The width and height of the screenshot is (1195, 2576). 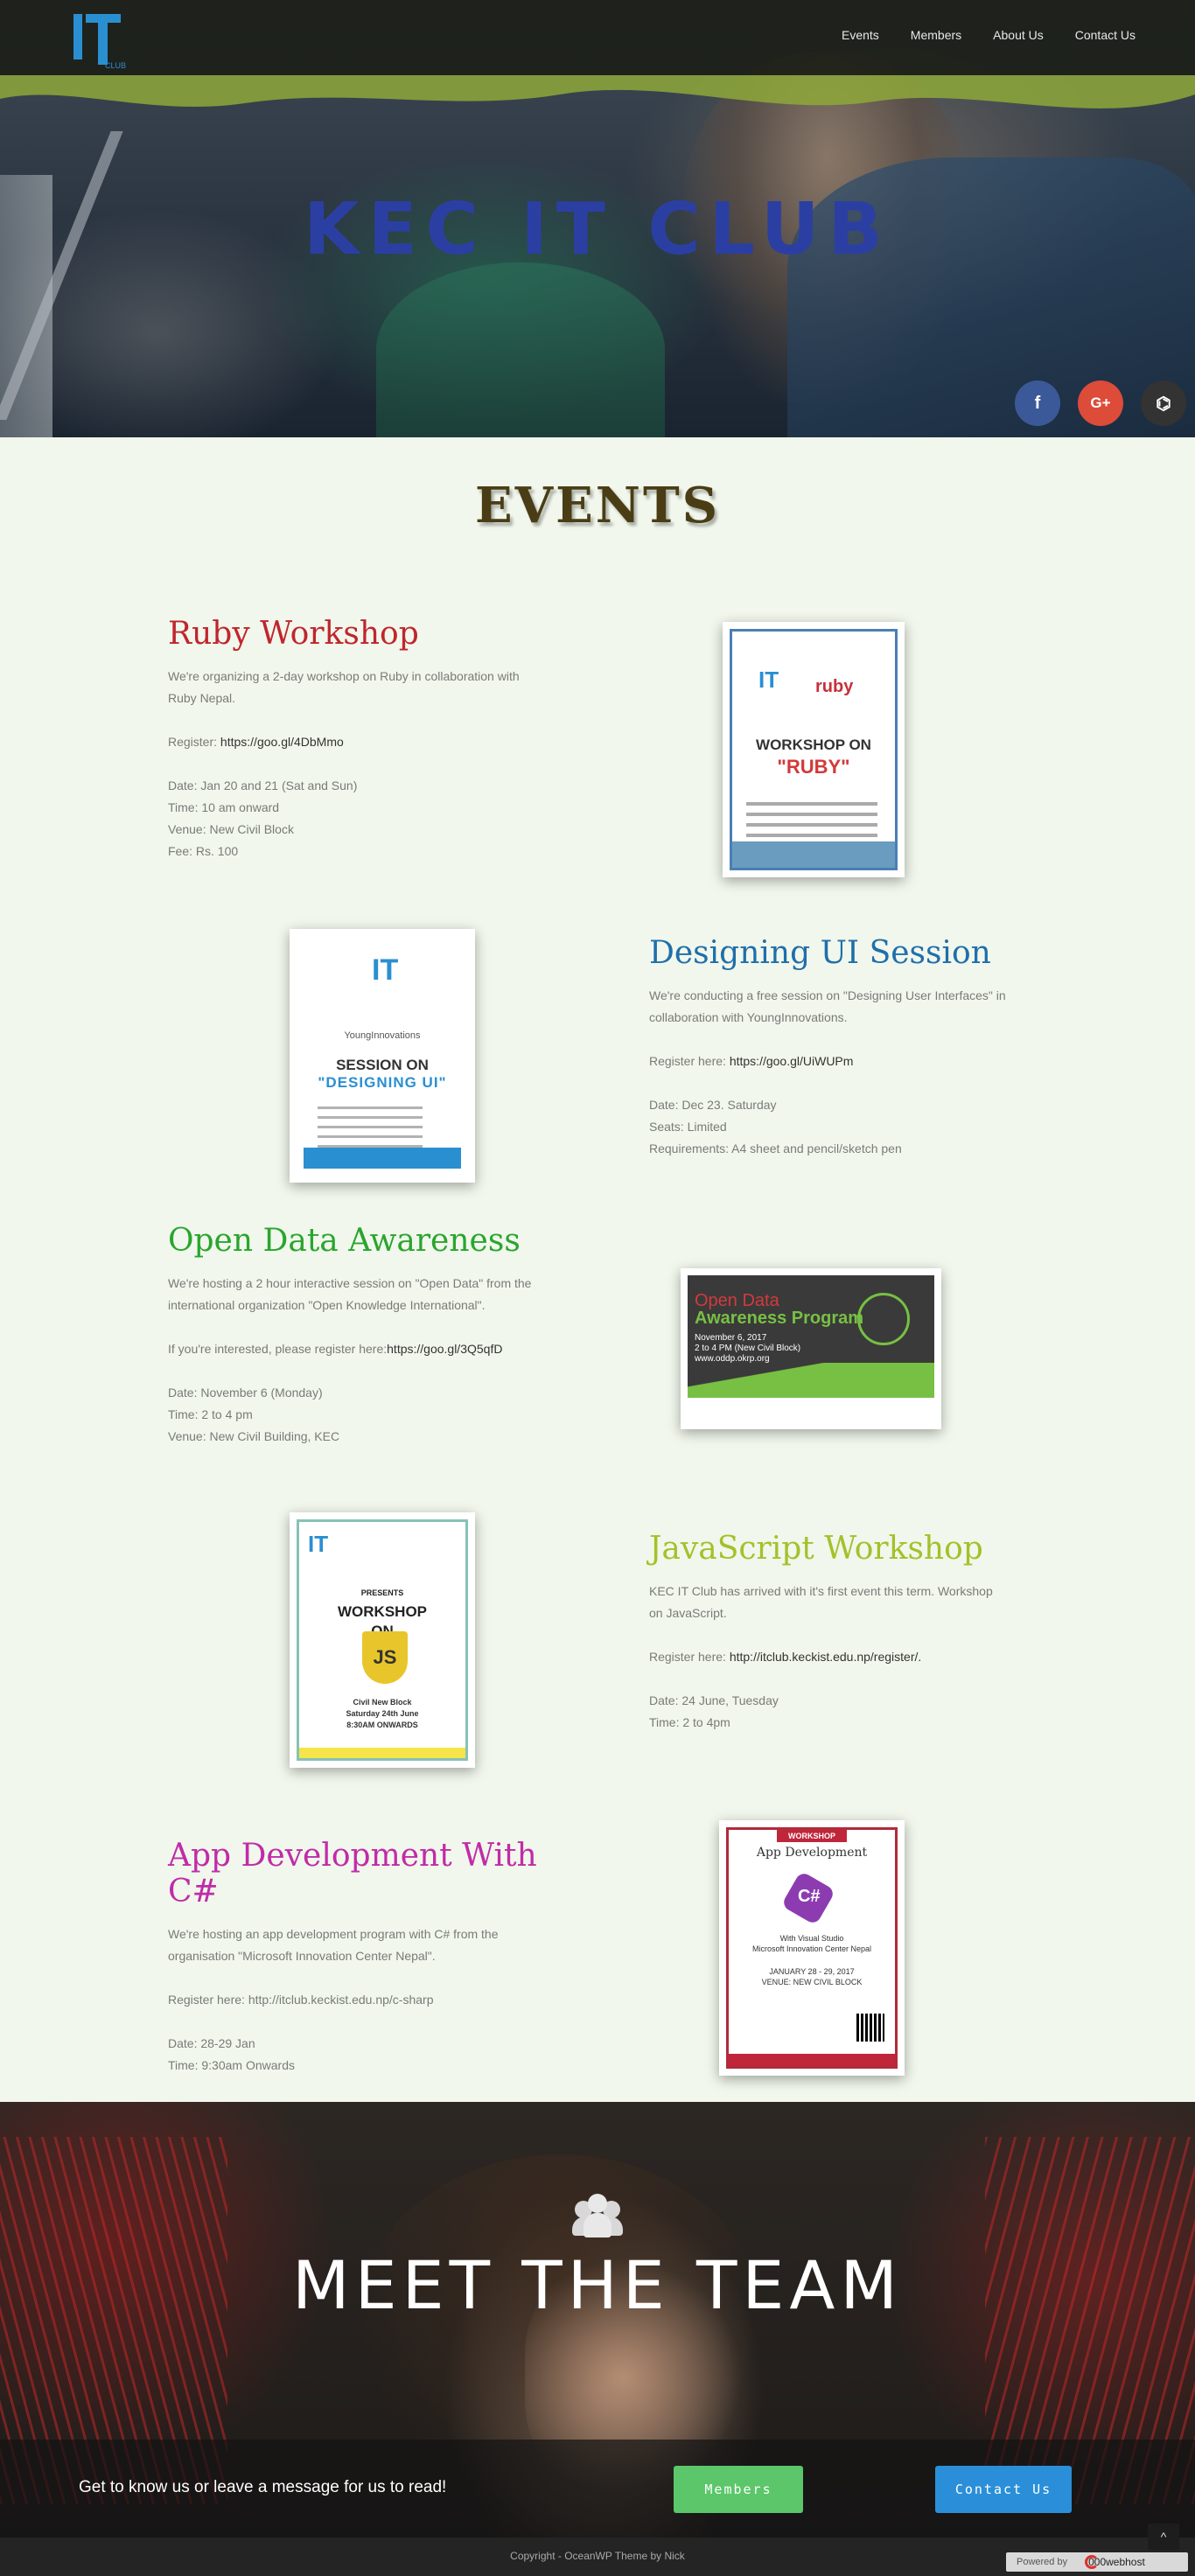 What do you see at coordinates (293, 634) in the screenshot?
I see `event-title: Ruby Workshop` at bounding box center [293, 634].